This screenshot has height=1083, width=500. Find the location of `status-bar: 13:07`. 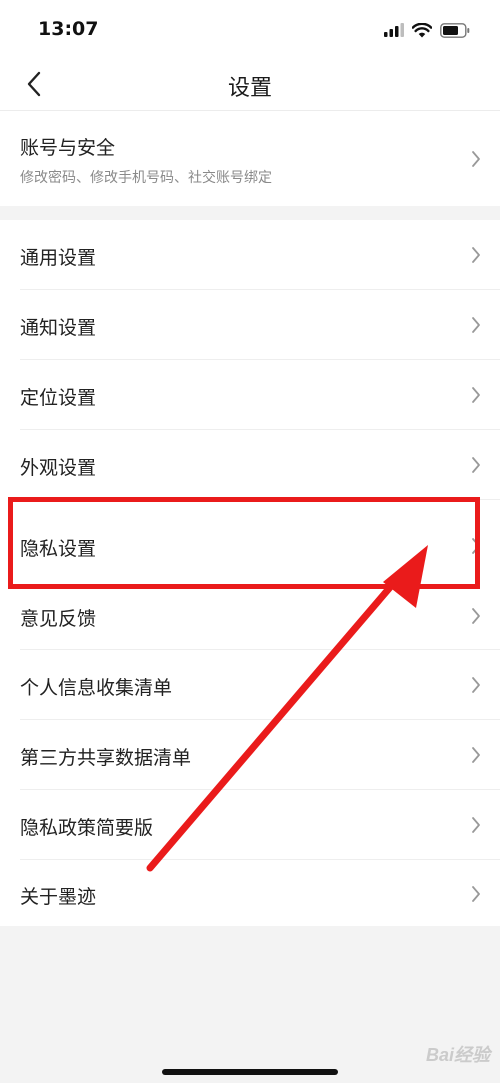

status-bar: 13:07 is located at coordinates (250, 29).